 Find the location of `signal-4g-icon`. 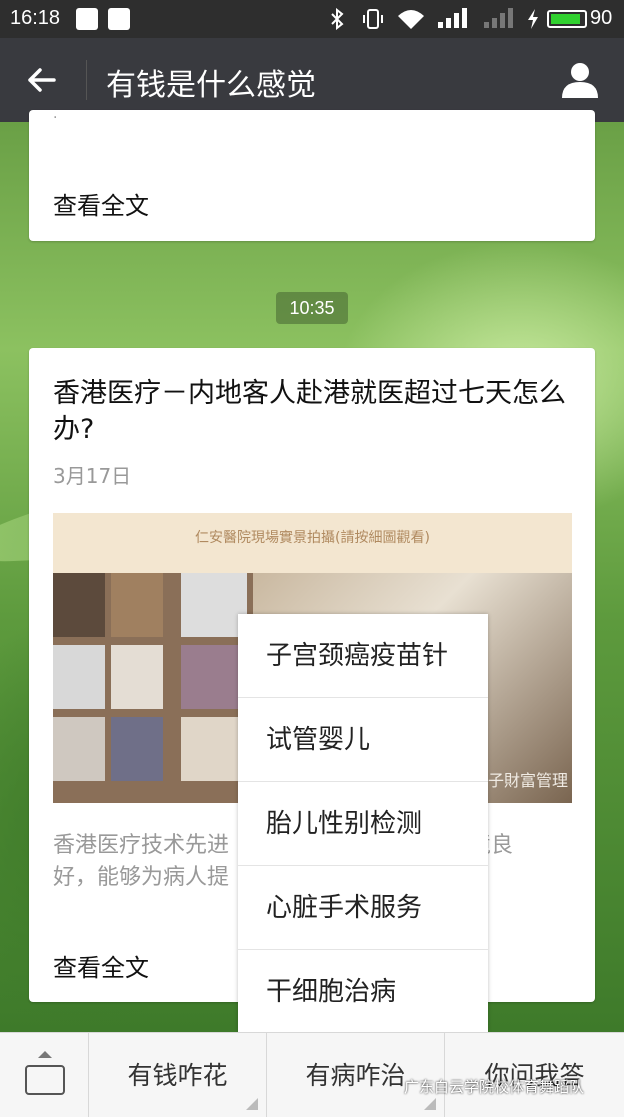

signal-4g-icon is located at coordinates (452, 18).